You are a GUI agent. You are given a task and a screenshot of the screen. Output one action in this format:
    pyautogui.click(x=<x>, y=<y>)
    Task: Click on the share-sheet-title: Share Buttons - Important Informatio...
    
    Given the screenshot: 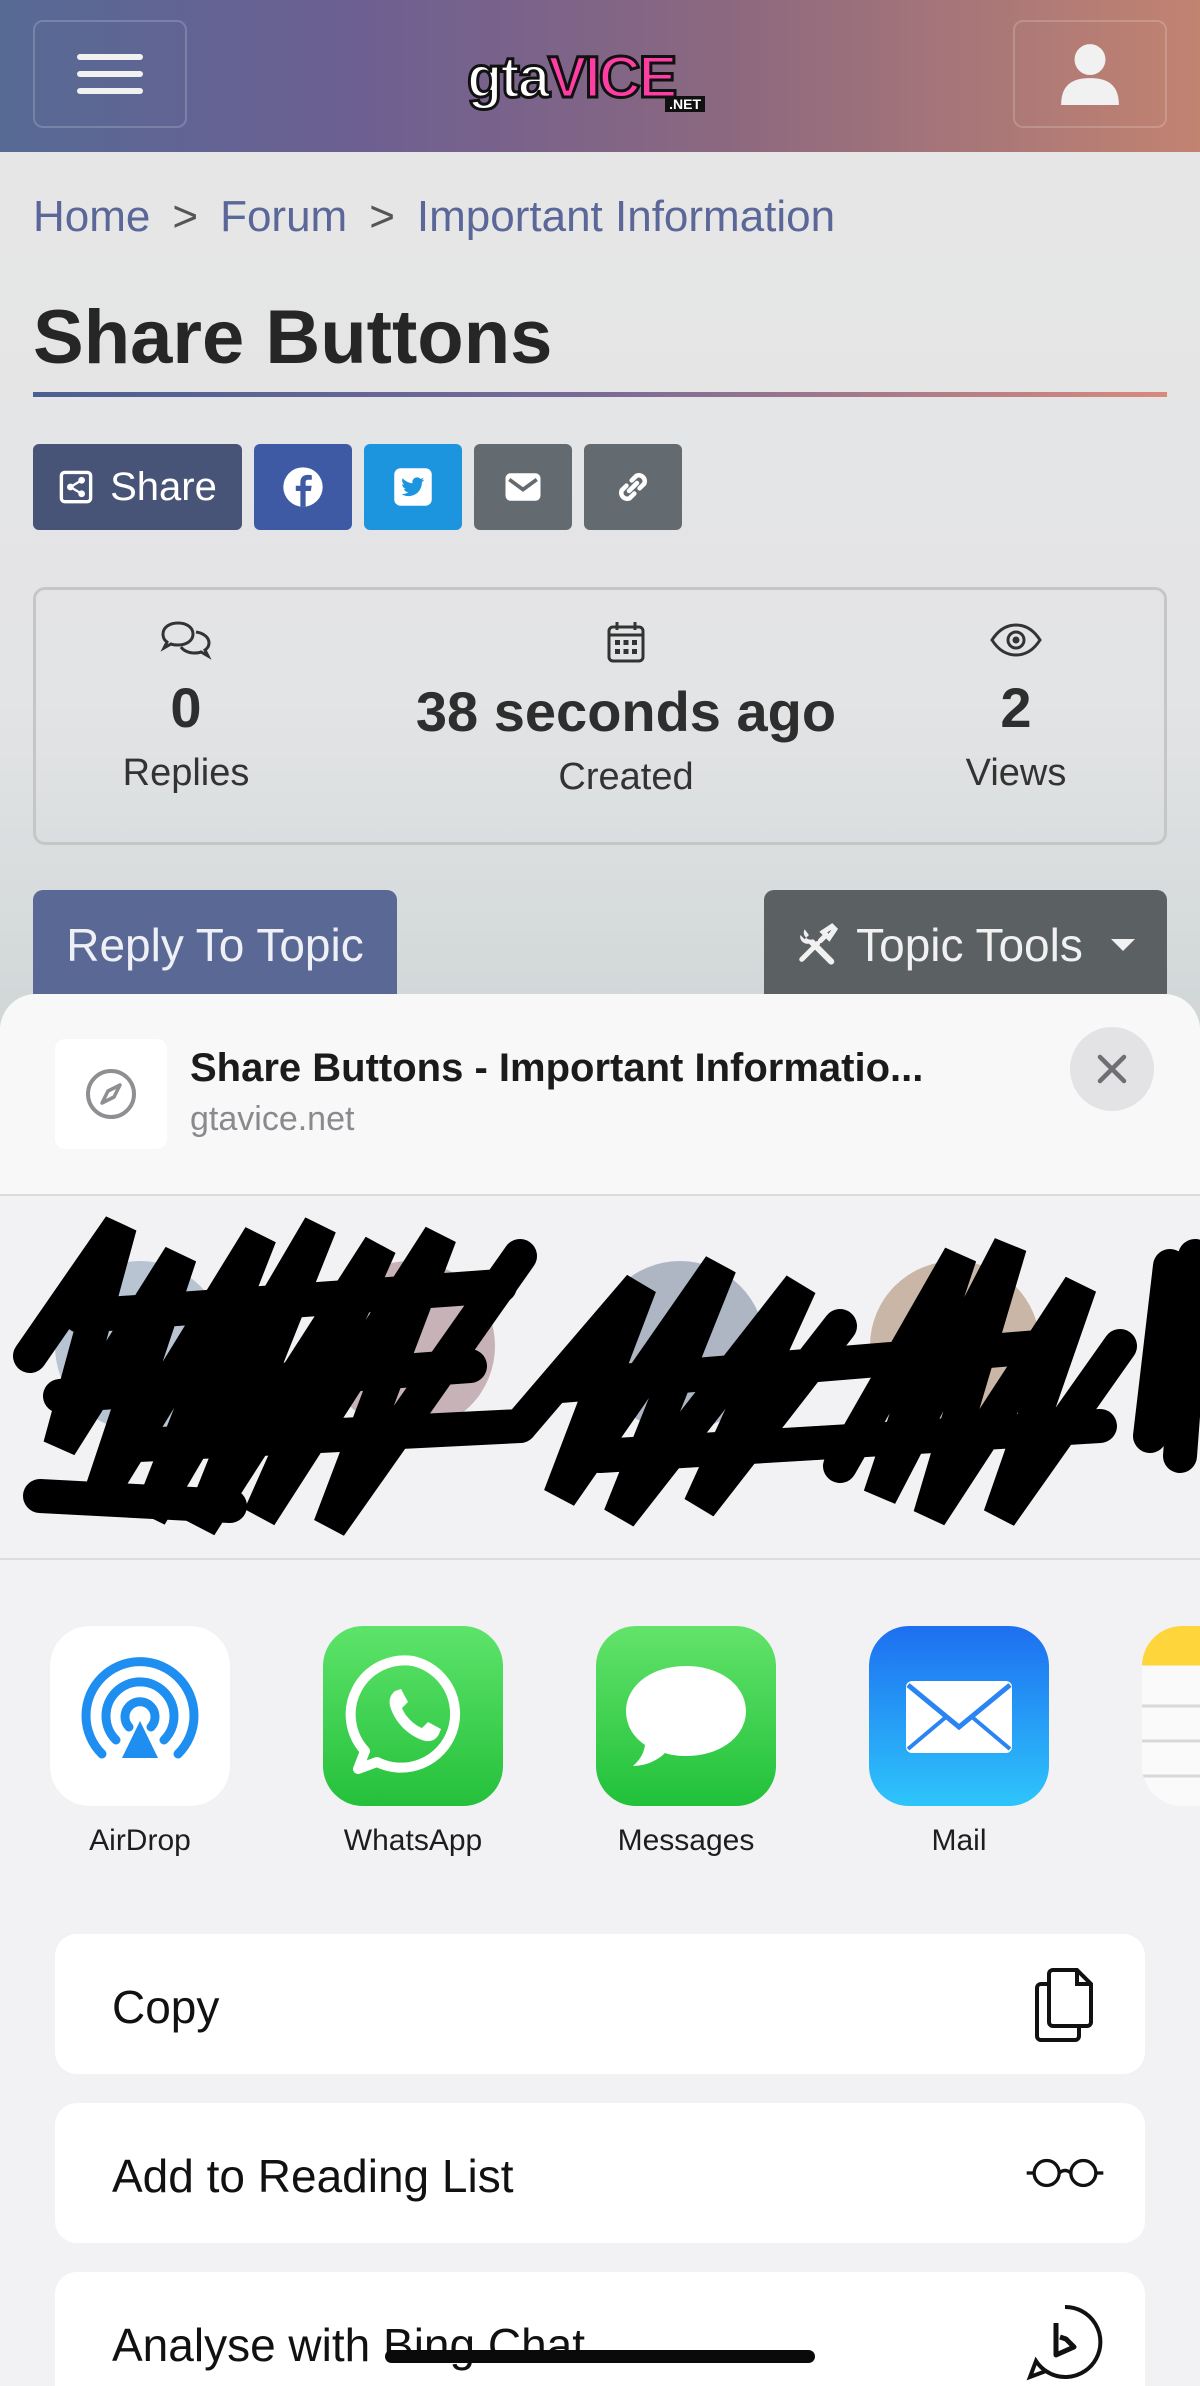 What is the action you would take?
    pyautogui.click(x=557, y=1068)
    